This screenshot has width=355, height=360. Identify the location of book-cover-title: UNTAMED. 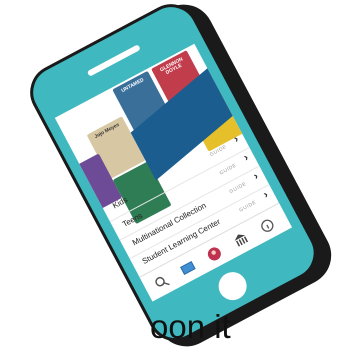
(133, 85).